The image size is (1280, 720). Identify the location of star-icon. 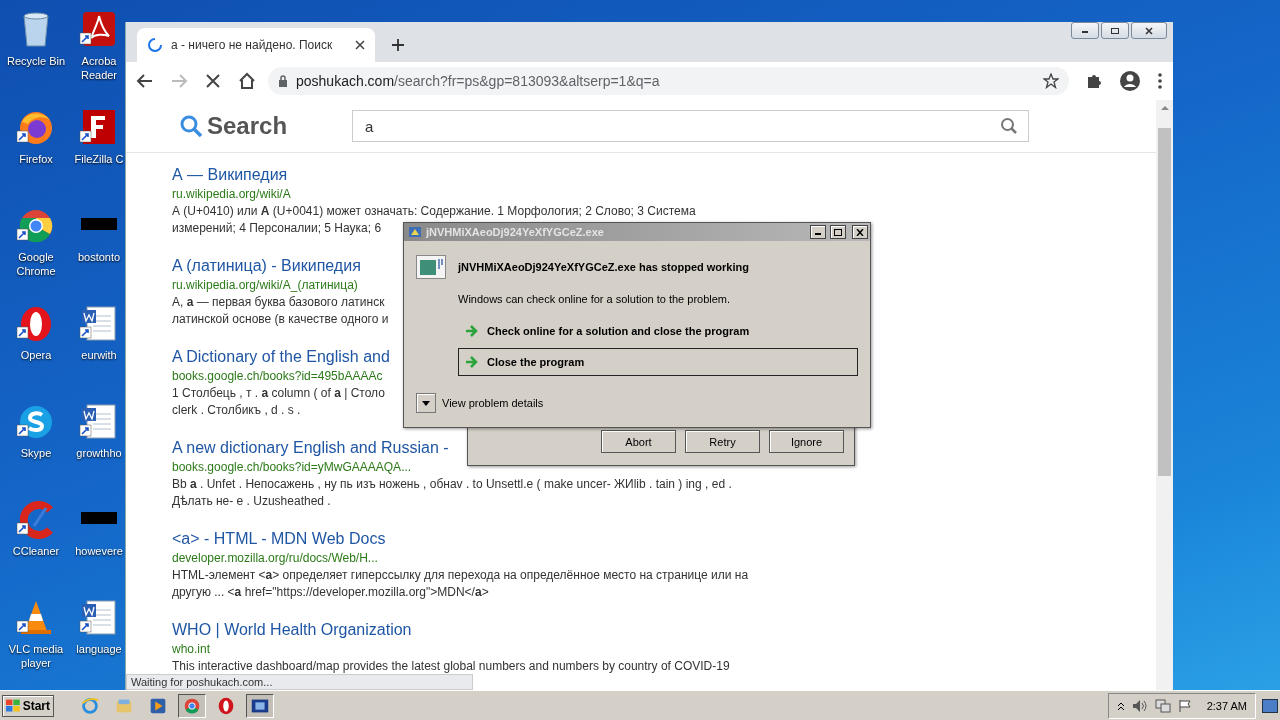
(1051, 81).